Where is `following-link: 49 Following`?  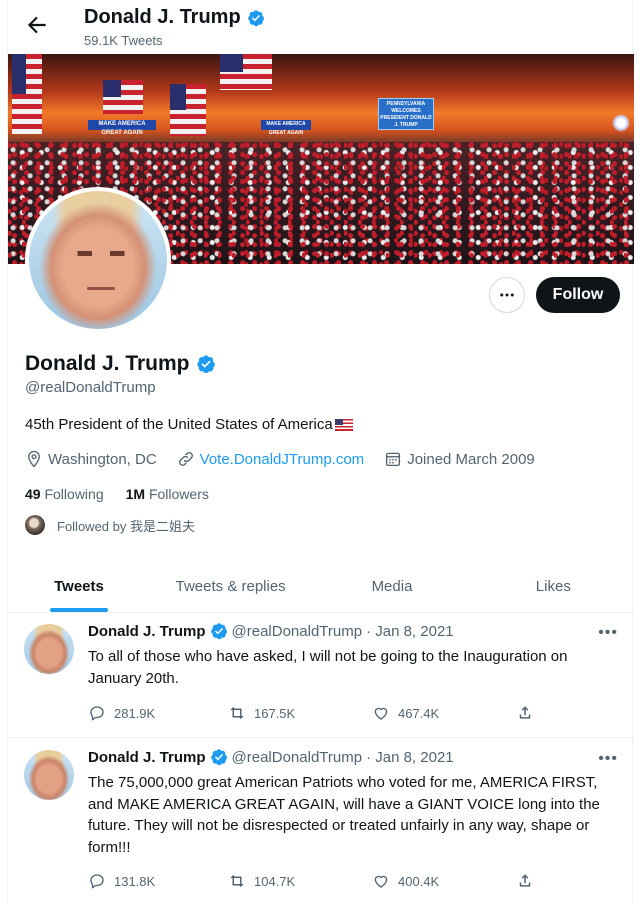 following-link: 49 Following is located at coordinates (64, 494).